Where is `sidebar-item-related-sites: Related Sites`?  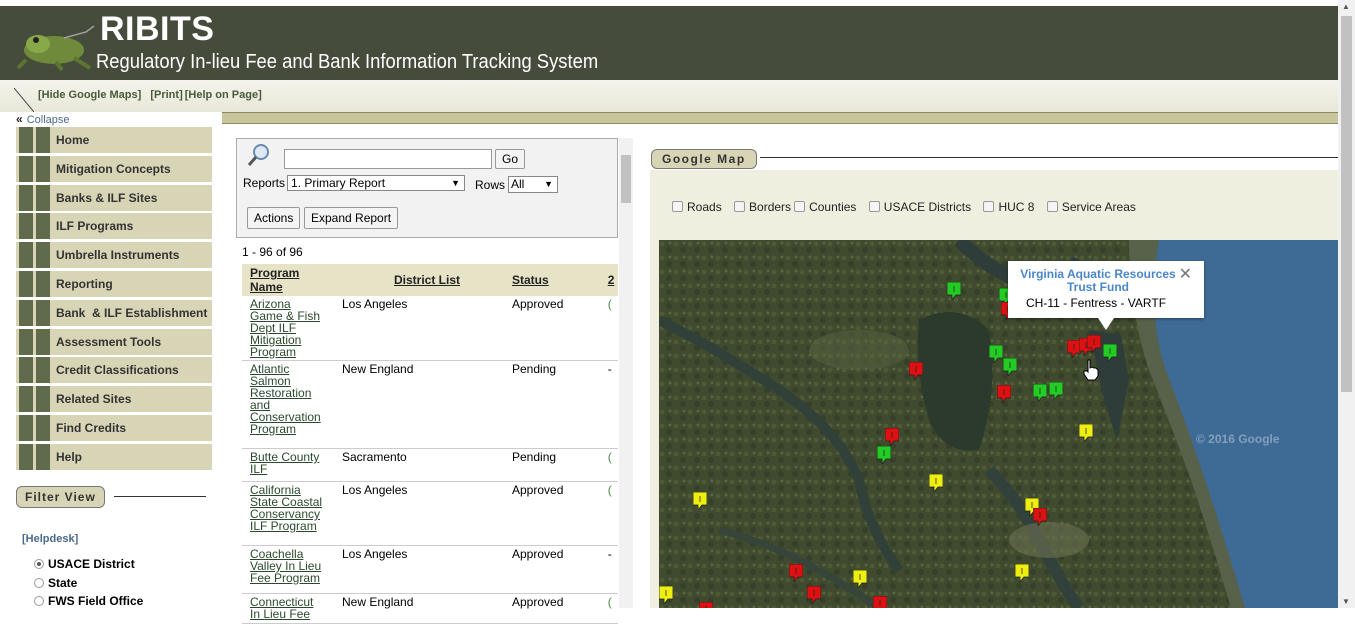
sidebar-item-related-sites: Related Sites is located at coordinates (114, 399).